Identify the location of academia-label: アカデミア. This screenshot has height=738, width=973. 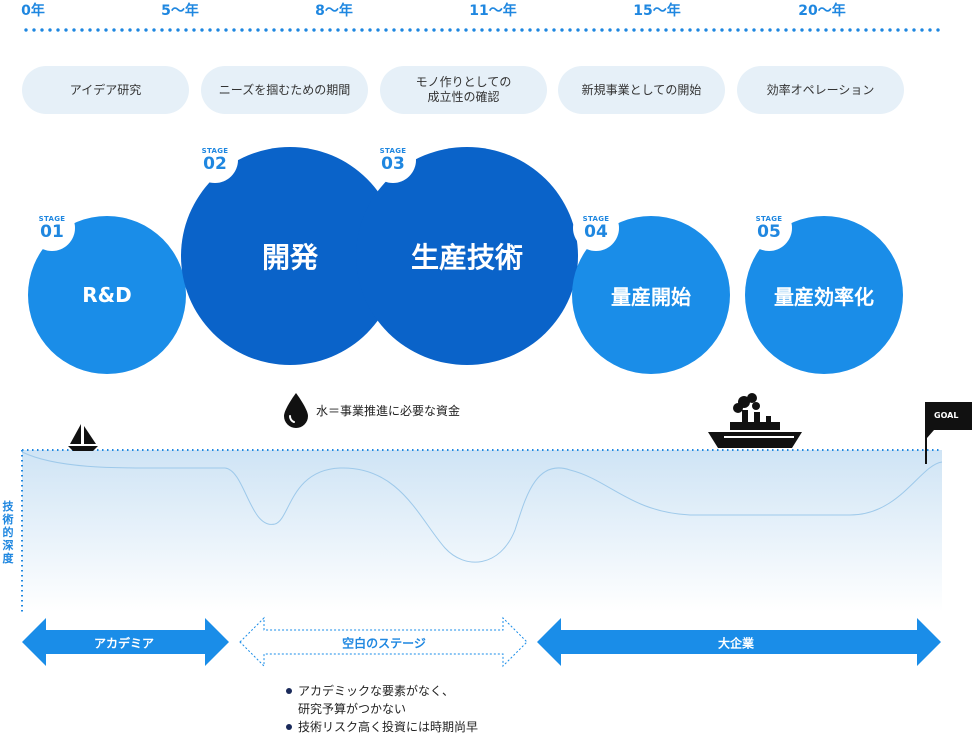
(124, 643).